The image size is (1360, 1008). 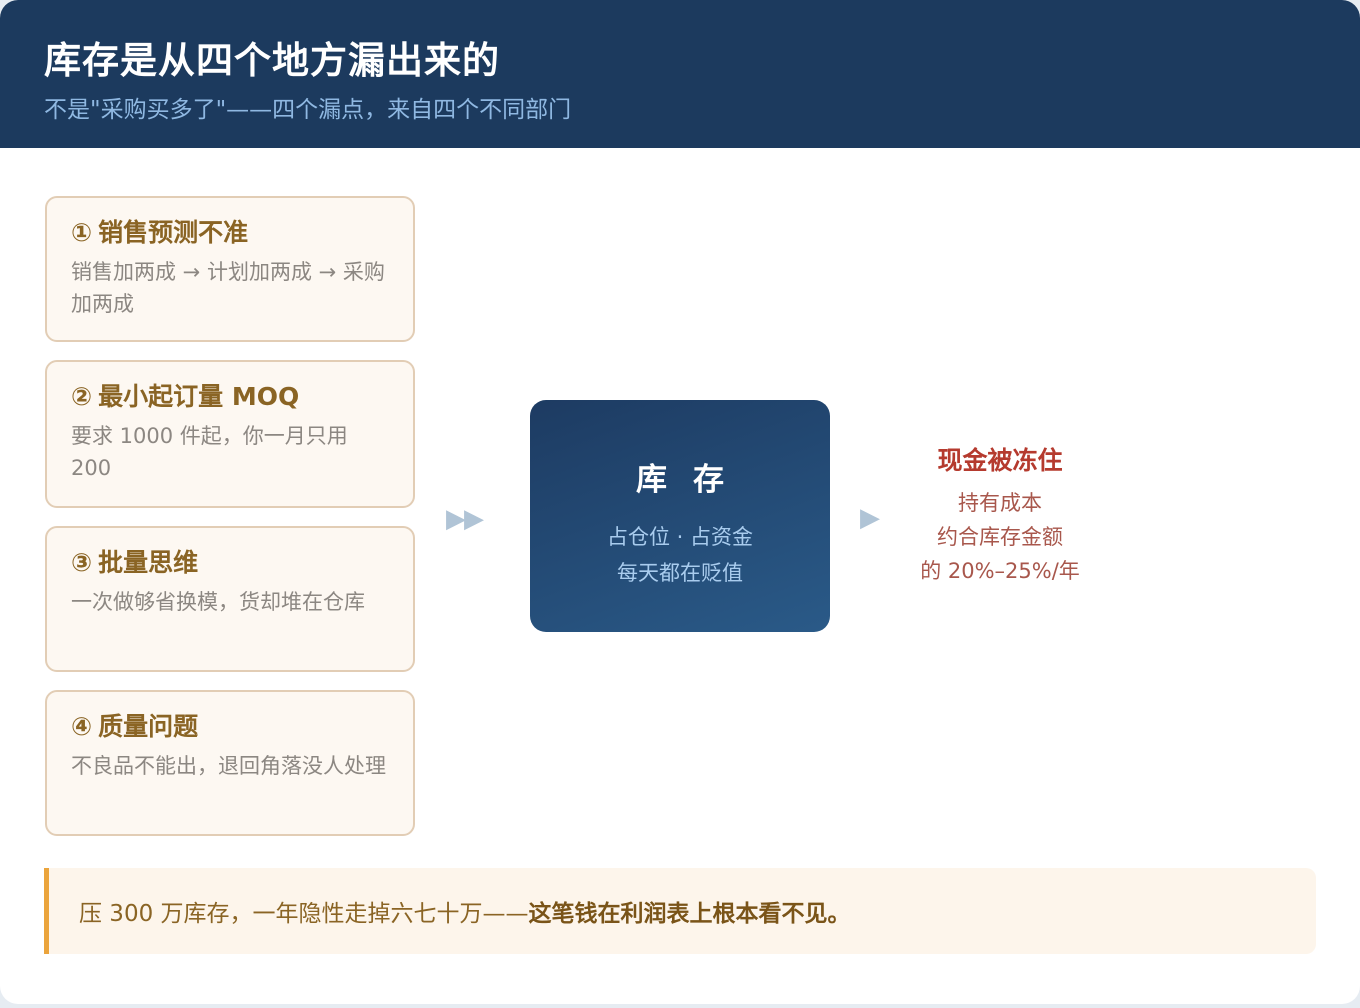 I want to click on leak-box-sales-forecast: ① 销售预测不准 销售加两成 → 计划加两成 → 采购加两成, so click(x=230, y=269).